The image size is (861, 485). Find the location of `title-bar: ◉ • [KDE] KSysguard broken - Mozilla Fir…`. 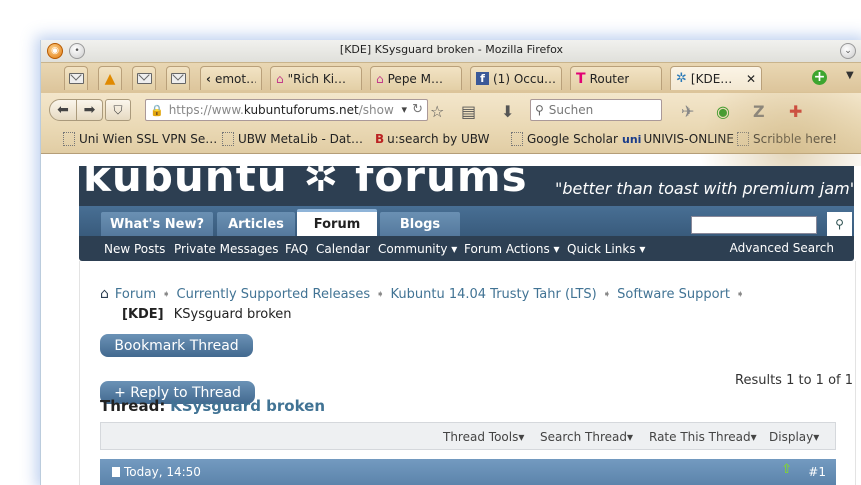

title-bar: ◉ • [KDE] KSysguard broken - Mozilla Fir… is located at coordinates (451, 51).